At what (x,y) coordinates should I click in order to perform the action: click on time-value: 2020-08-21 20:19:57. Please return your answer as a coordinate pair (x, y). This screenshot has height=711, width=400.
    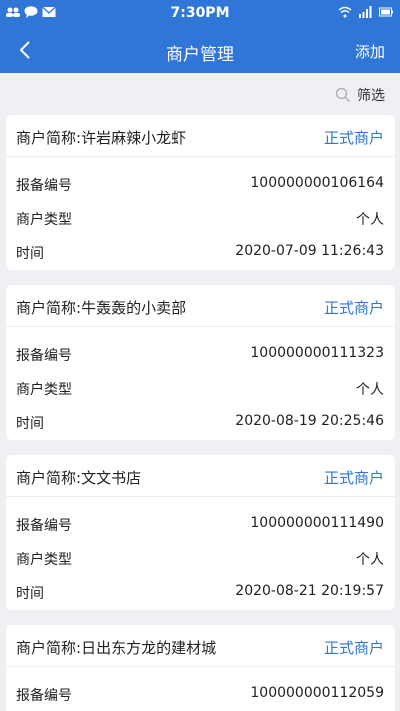
    Looking at the image, I should click on (309, 591).